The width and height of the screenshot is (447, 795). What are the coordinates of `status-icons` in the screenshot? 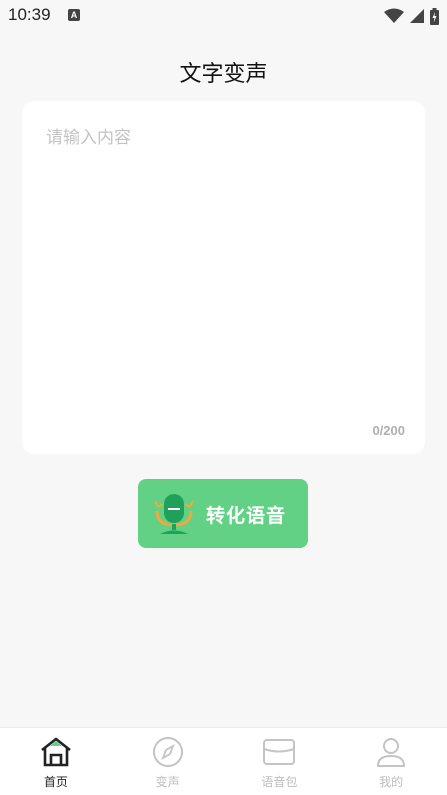 It's located at (411, 16).